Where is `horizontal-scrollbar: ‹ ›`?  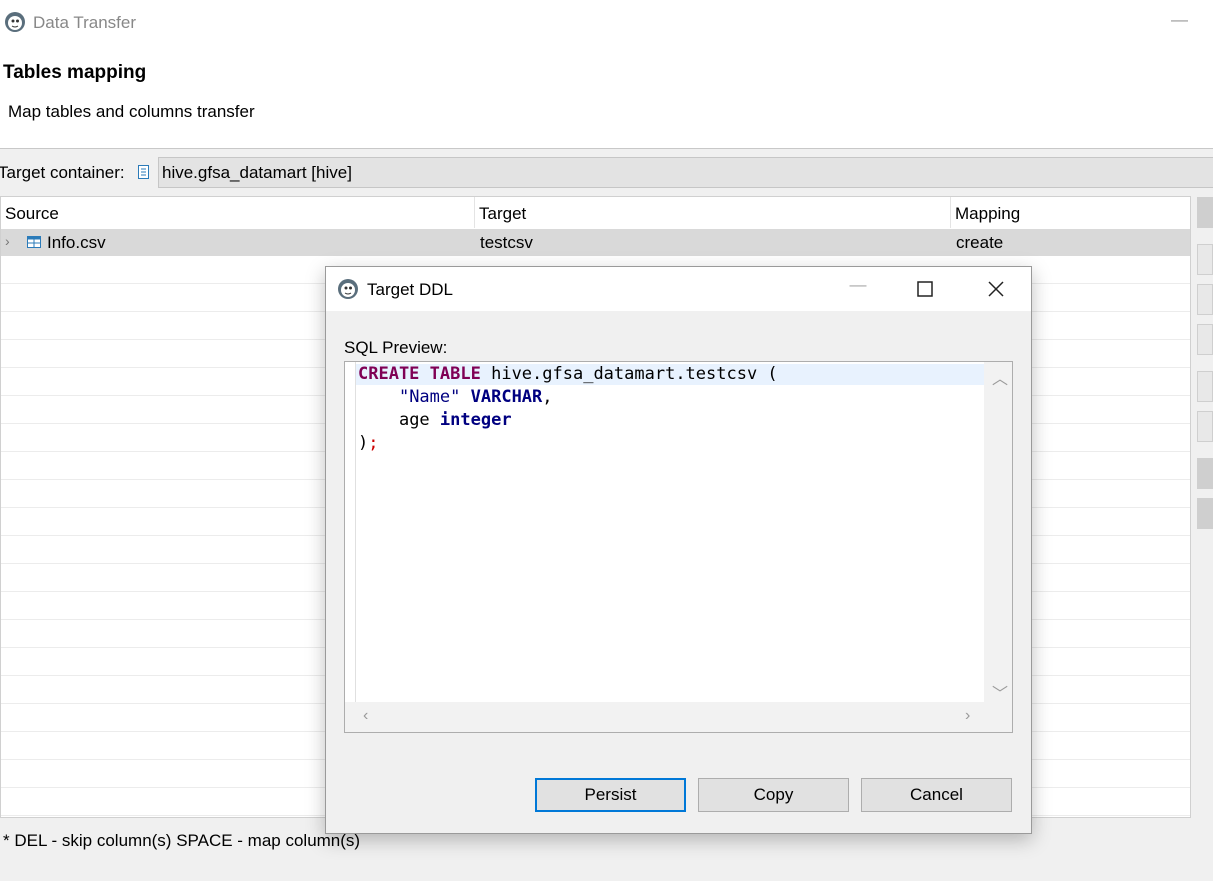
horizontal-scrollbar: ‹ › is located at coordinates (664, 717).